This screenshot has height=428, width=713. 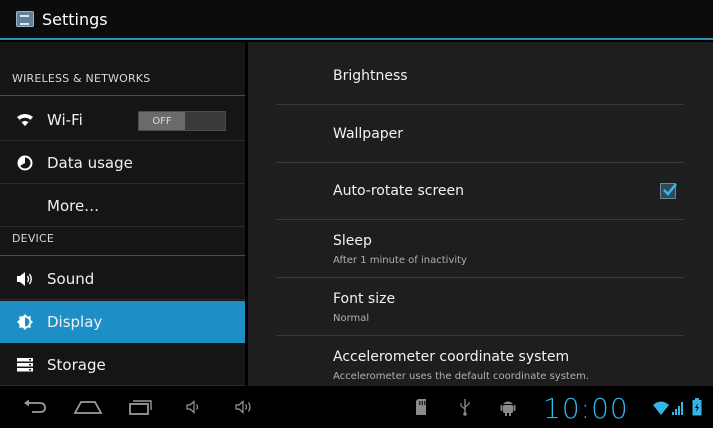 I want to click on checkmark-icon, so click(x=670, y=189).